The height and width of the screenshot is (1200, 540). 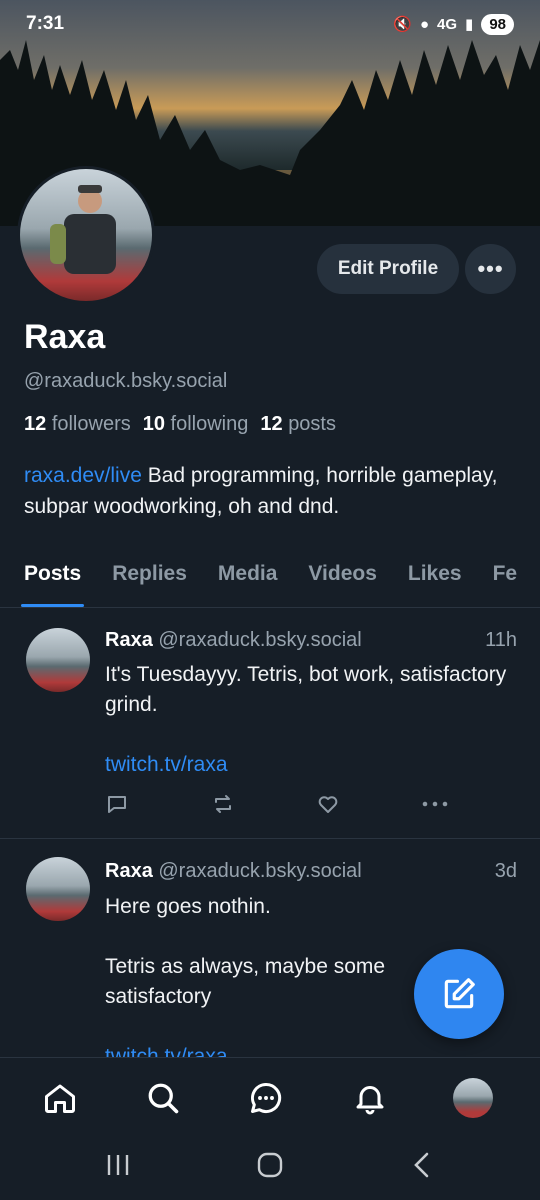 What do you see at coordinates (469, 24) in the screenshot?
I see `signal-icon: ▮` at bounding box center [469, 24].